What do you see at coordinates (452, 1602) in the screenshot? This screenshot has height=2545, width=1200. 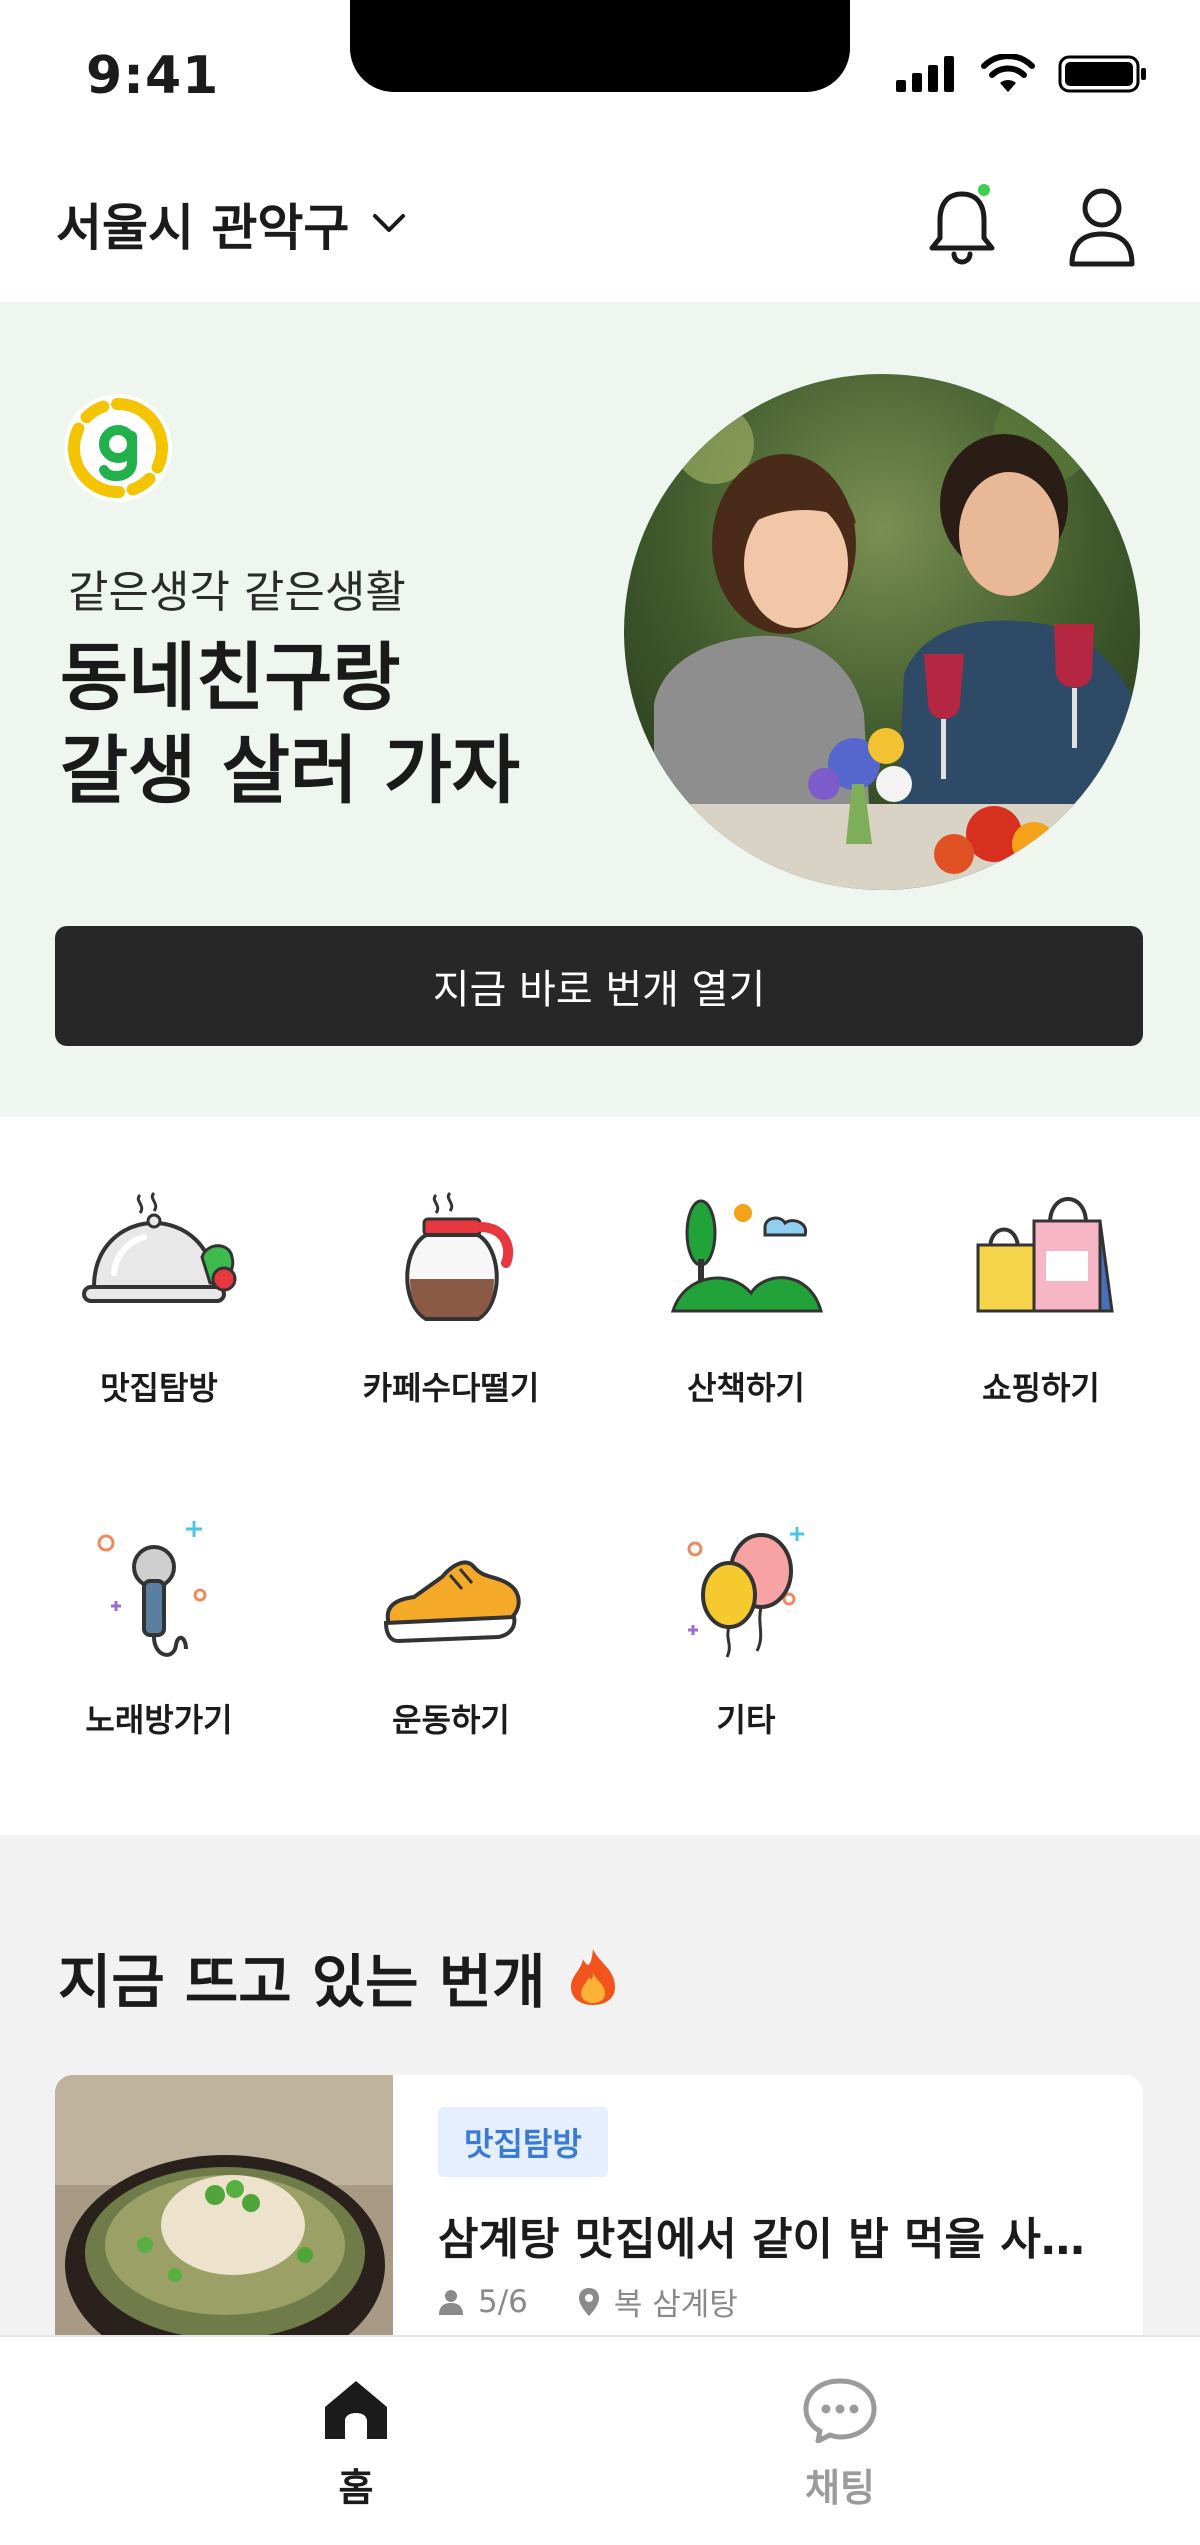 I see `sneaker-icon` at bounding box center [452, 1602].